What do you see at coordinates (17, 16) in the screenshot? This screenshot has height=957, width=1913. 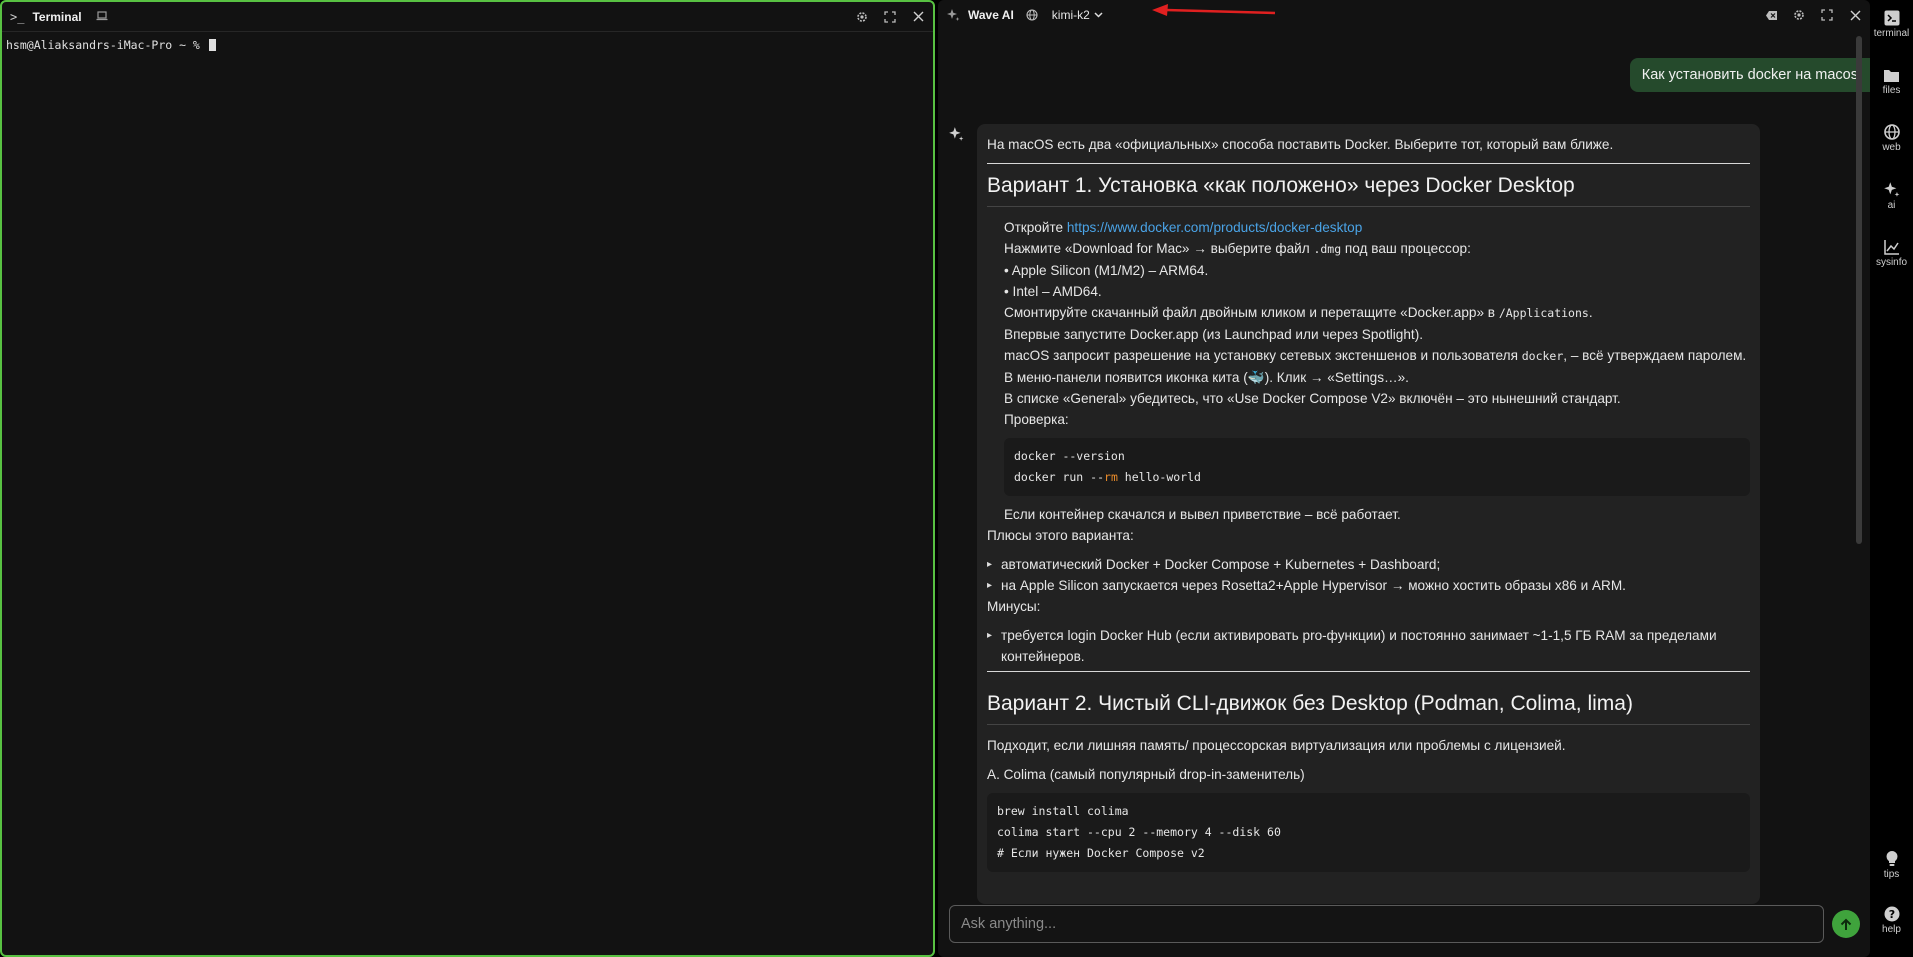 I see `terminal-icon: >_` at bounding box center [17, 16].